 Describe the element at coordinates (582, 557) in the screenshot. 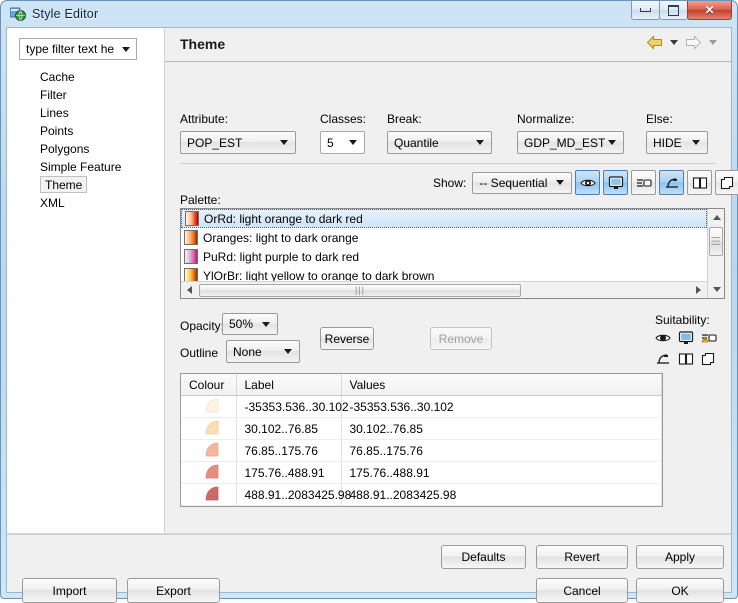

I see `revert-button: Revert` at that location.